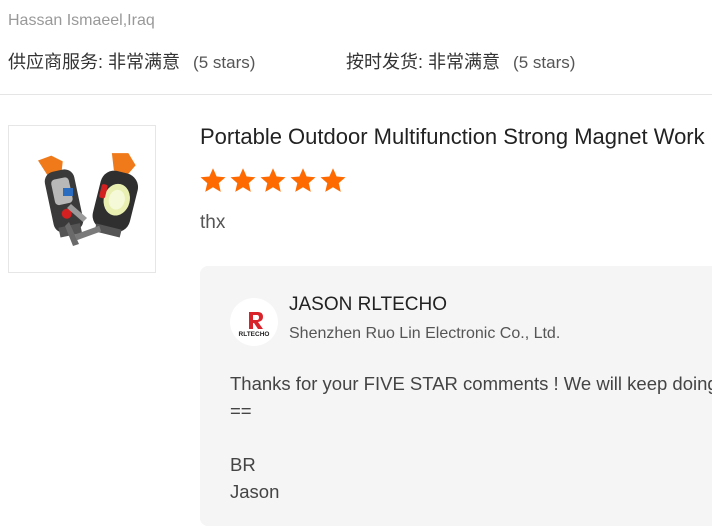 The image size is (712, 532). I want to click on seller-logo-icon: RLTECHO, so click(254, 325).